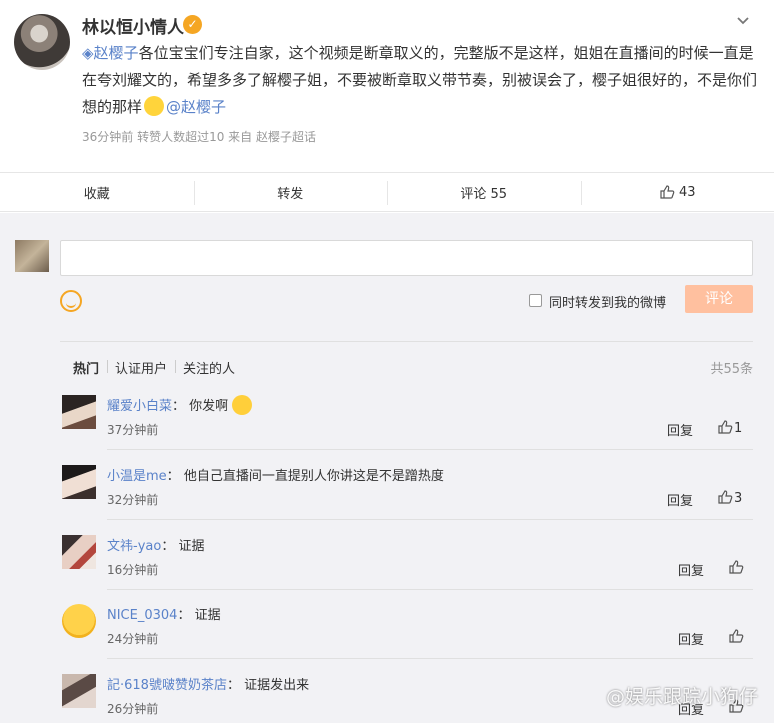 The image size is (774, 723). What do you see at coordinates (681, 697) in the screenshot?
I see `watermark: @娱乐跟踪小狗仔` at bounding box center [681, 697].